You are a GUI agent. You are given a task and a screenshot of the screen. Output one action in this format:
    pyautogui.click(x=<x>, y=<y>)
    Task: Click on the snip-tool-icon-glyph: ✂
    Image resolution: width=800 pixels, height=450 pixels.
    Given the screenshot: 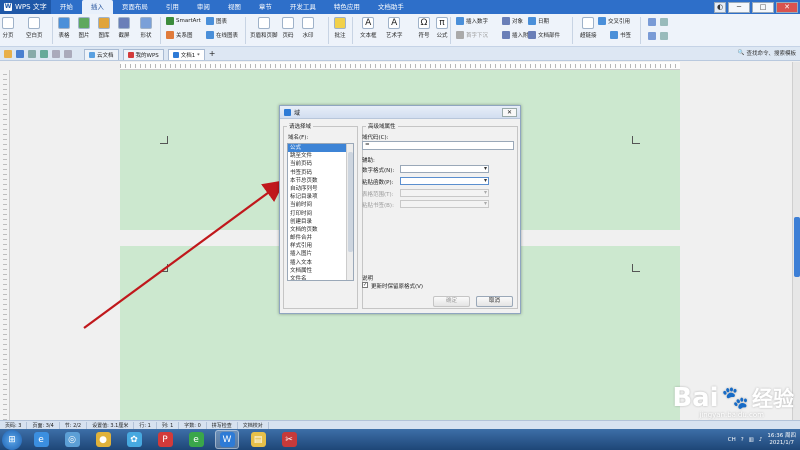 What is the action you would take?
    pyautogui.click(x=289, y=439)
    